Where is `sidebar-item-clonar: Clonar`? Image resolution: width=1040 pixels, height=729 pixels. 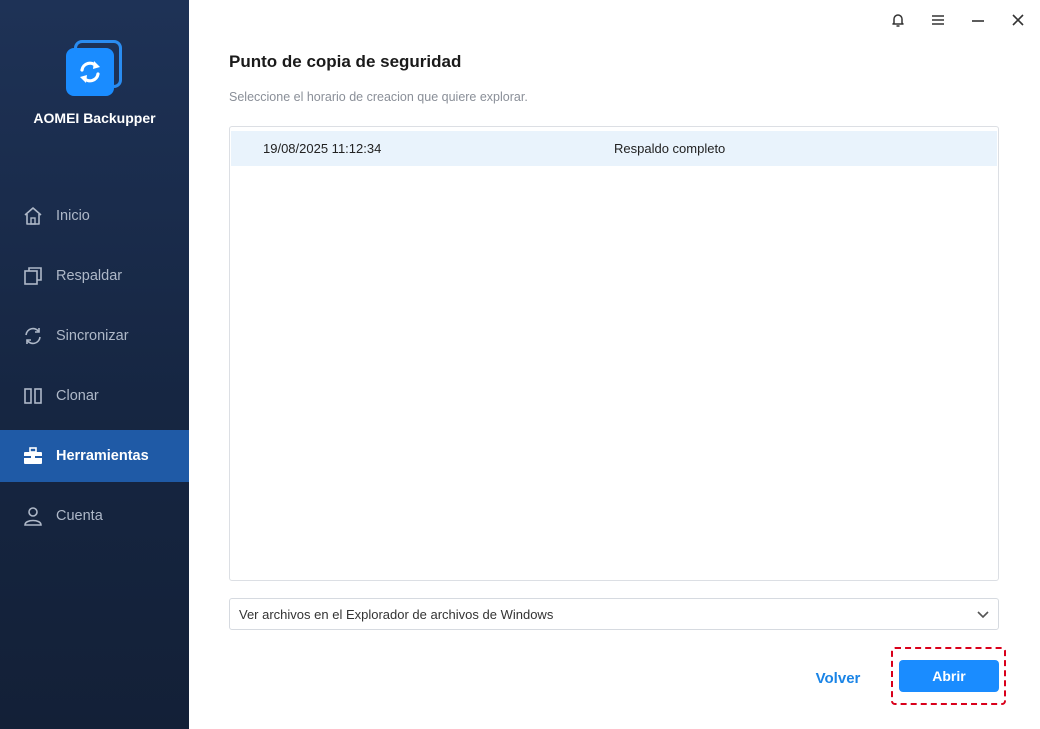
sidebar-item-clonar: Clonar is located at coordinates (94, 396).